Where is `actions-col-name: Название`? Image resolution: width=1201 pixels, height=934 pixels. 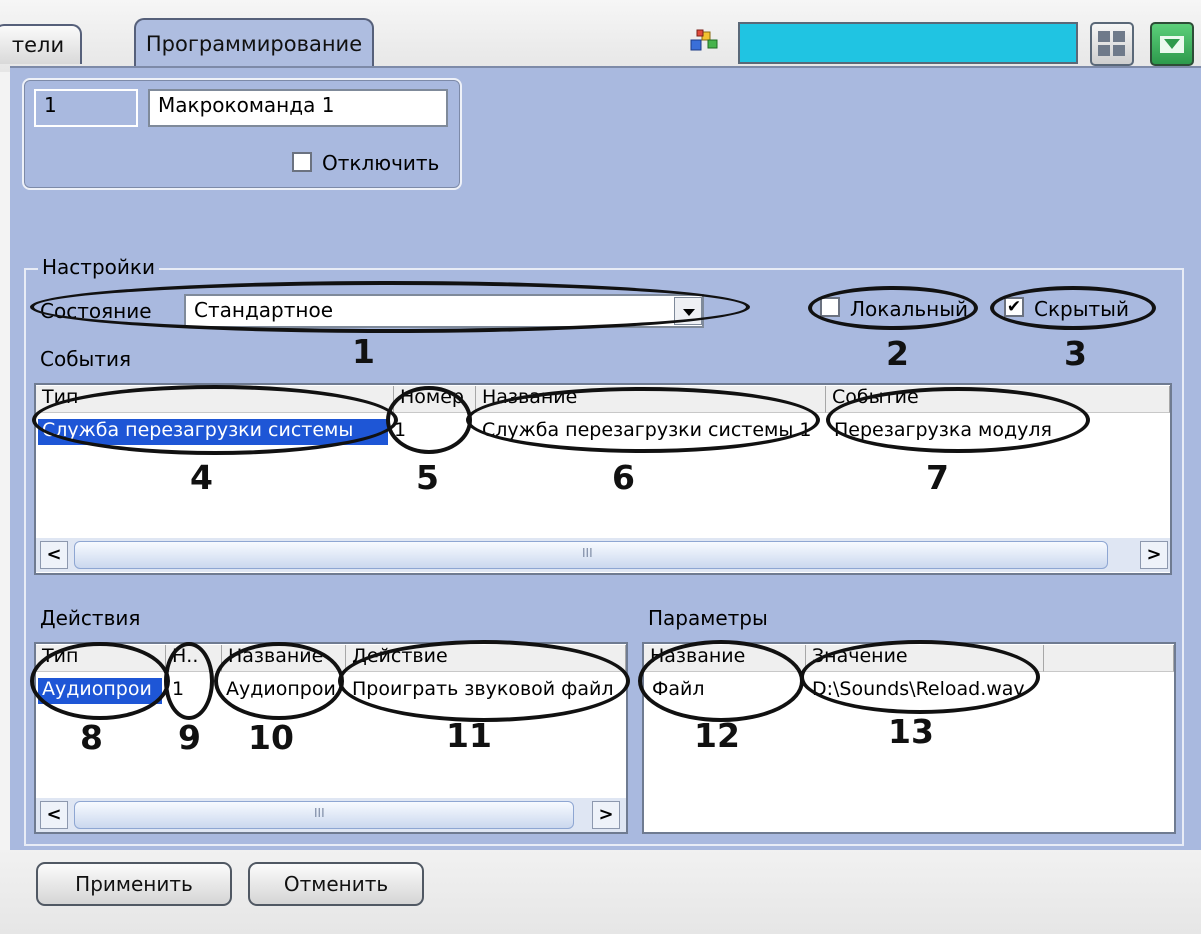
actions-col-name: Название is located at coordinates (284, 658).